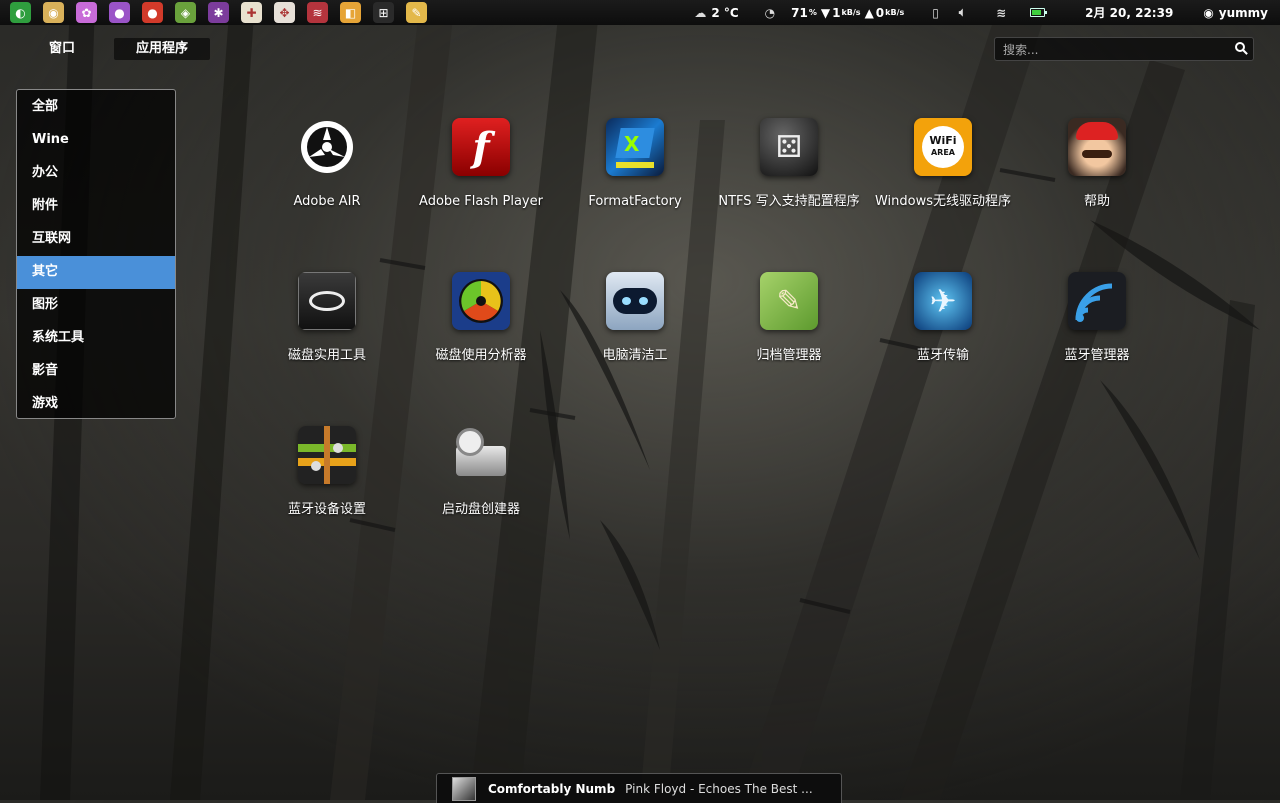 Image resolution: width=1280 pixels, height=803 pixels. I want to click on app-label: 磁盘实用工具, so click(326, 355).